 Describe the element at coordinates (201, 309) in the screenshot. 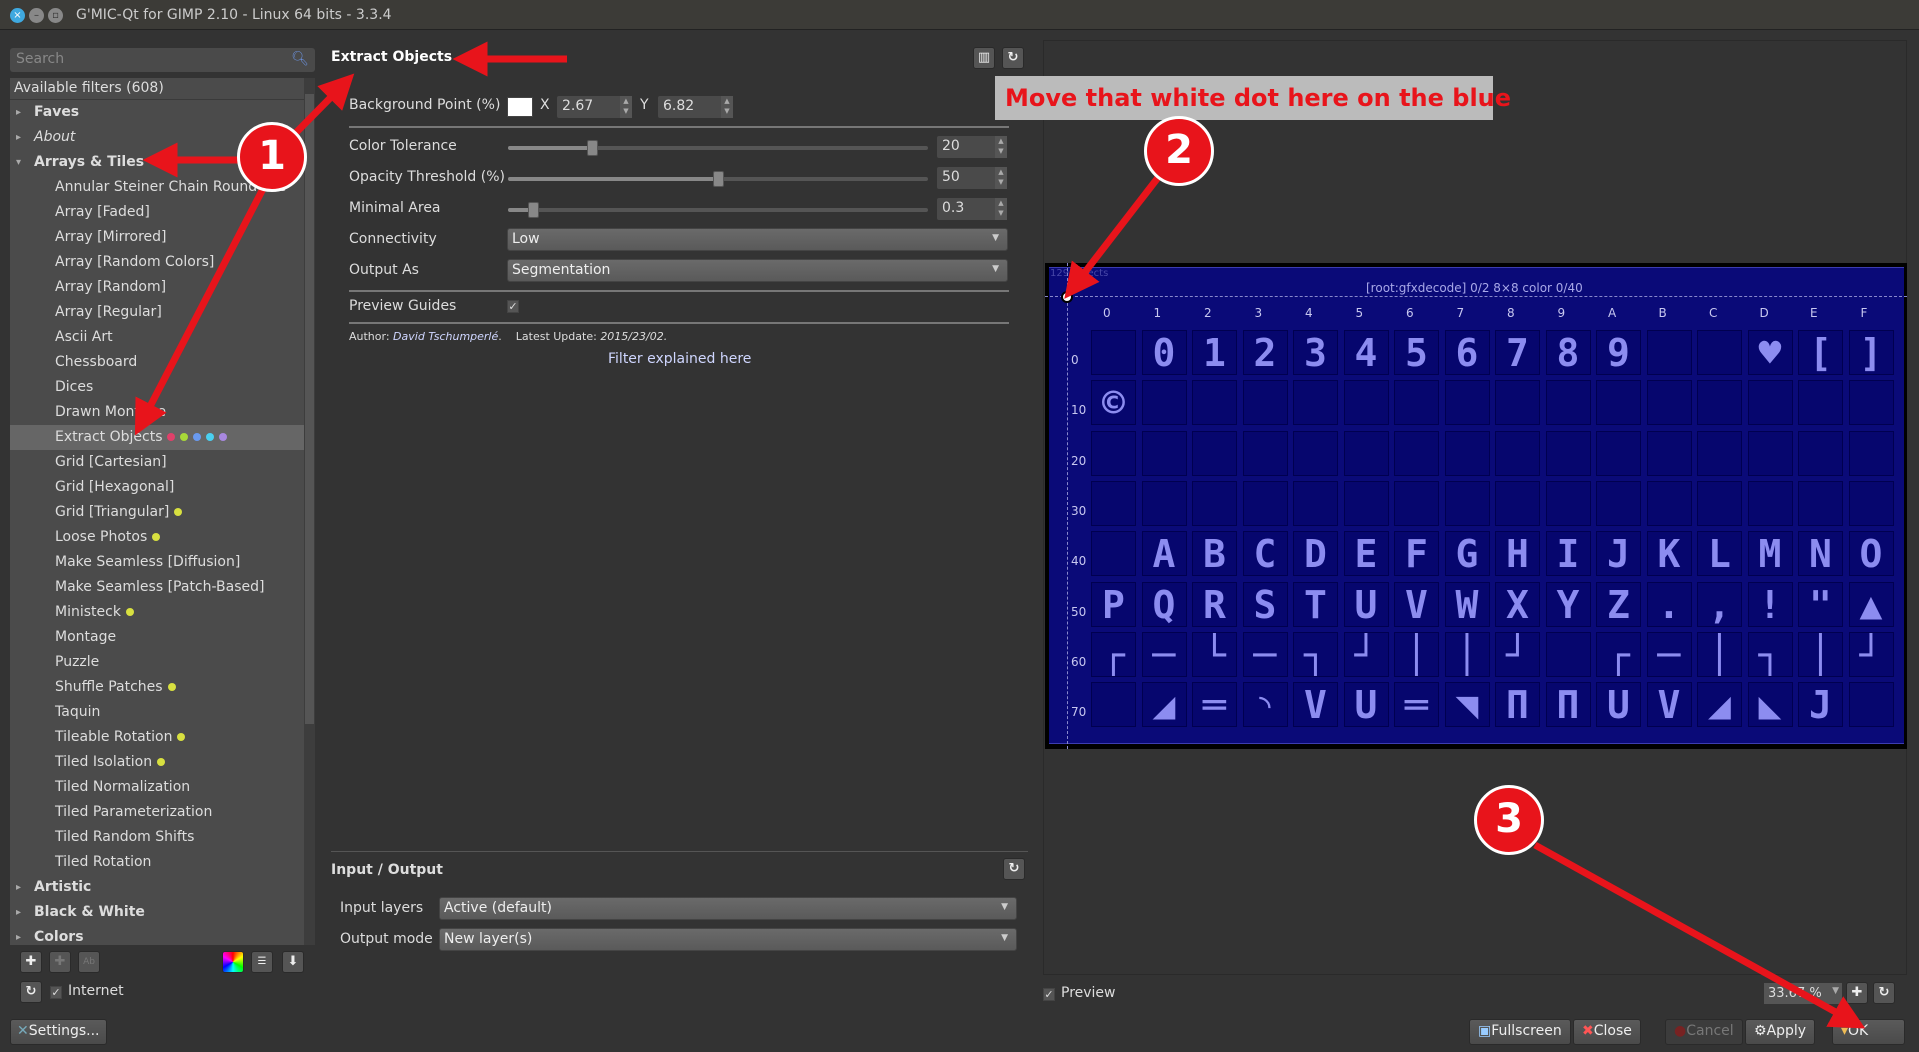

I see `arrow-to-filter` at that location.